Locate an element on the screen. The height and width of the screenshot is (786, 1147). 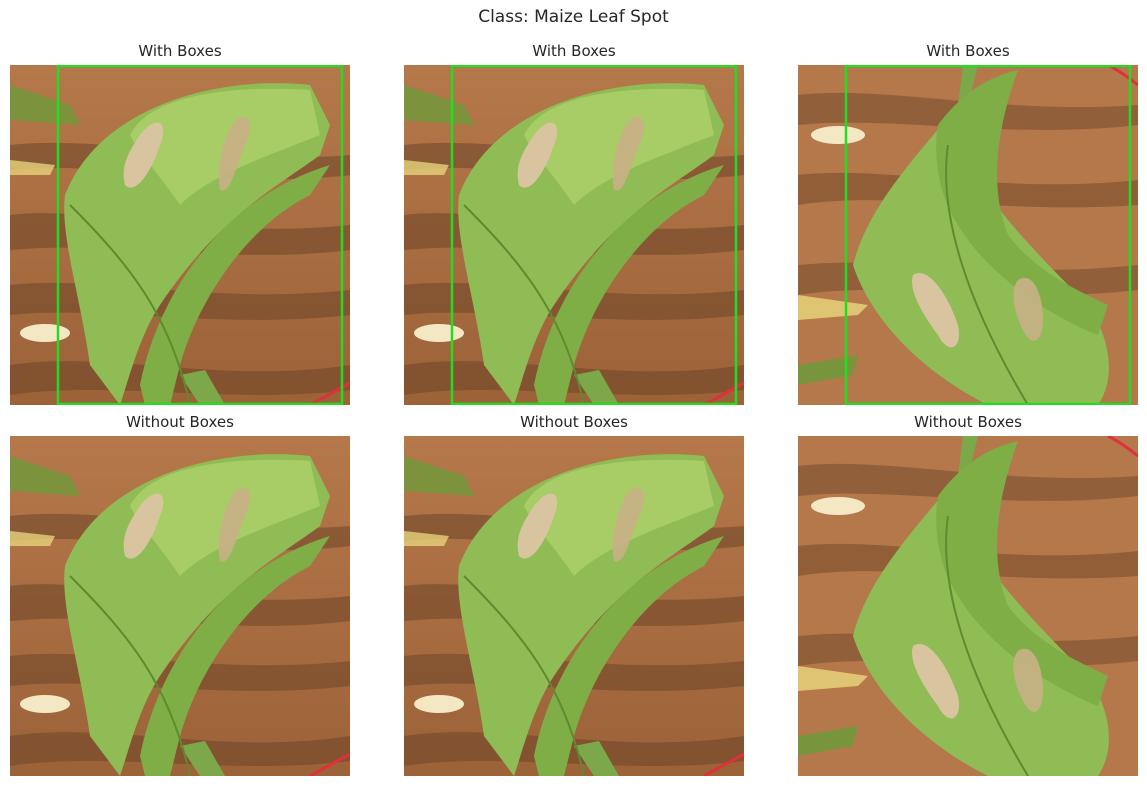
panel-title-3: With Boxes is located at coordinates (968, 51).